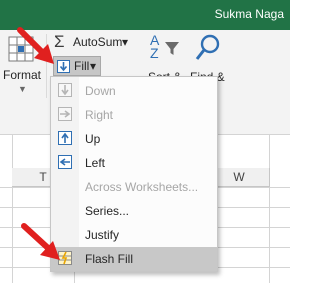 The height and width of the screenshot is (283, 320). I want to click on fill-right-icon, so click(65, 114).